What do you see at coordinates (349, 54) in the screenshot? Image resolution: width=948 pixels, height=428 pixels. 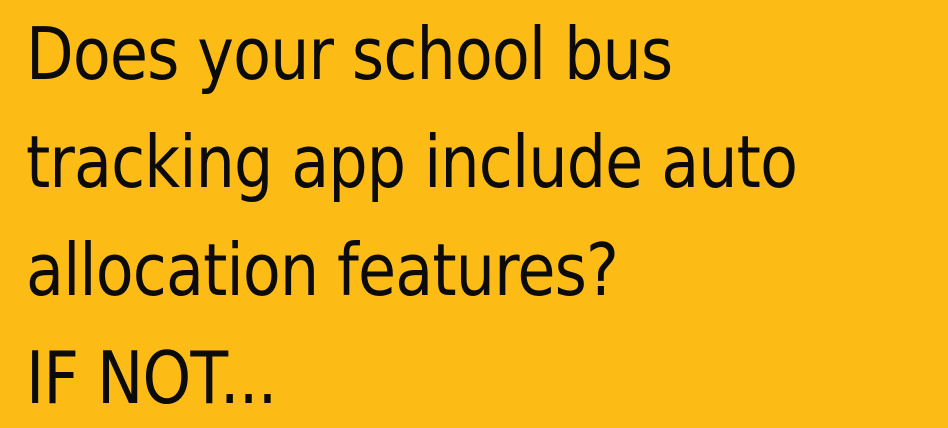 I see `headline-line-1: Does your school bus` at bounding box center [349, 54].